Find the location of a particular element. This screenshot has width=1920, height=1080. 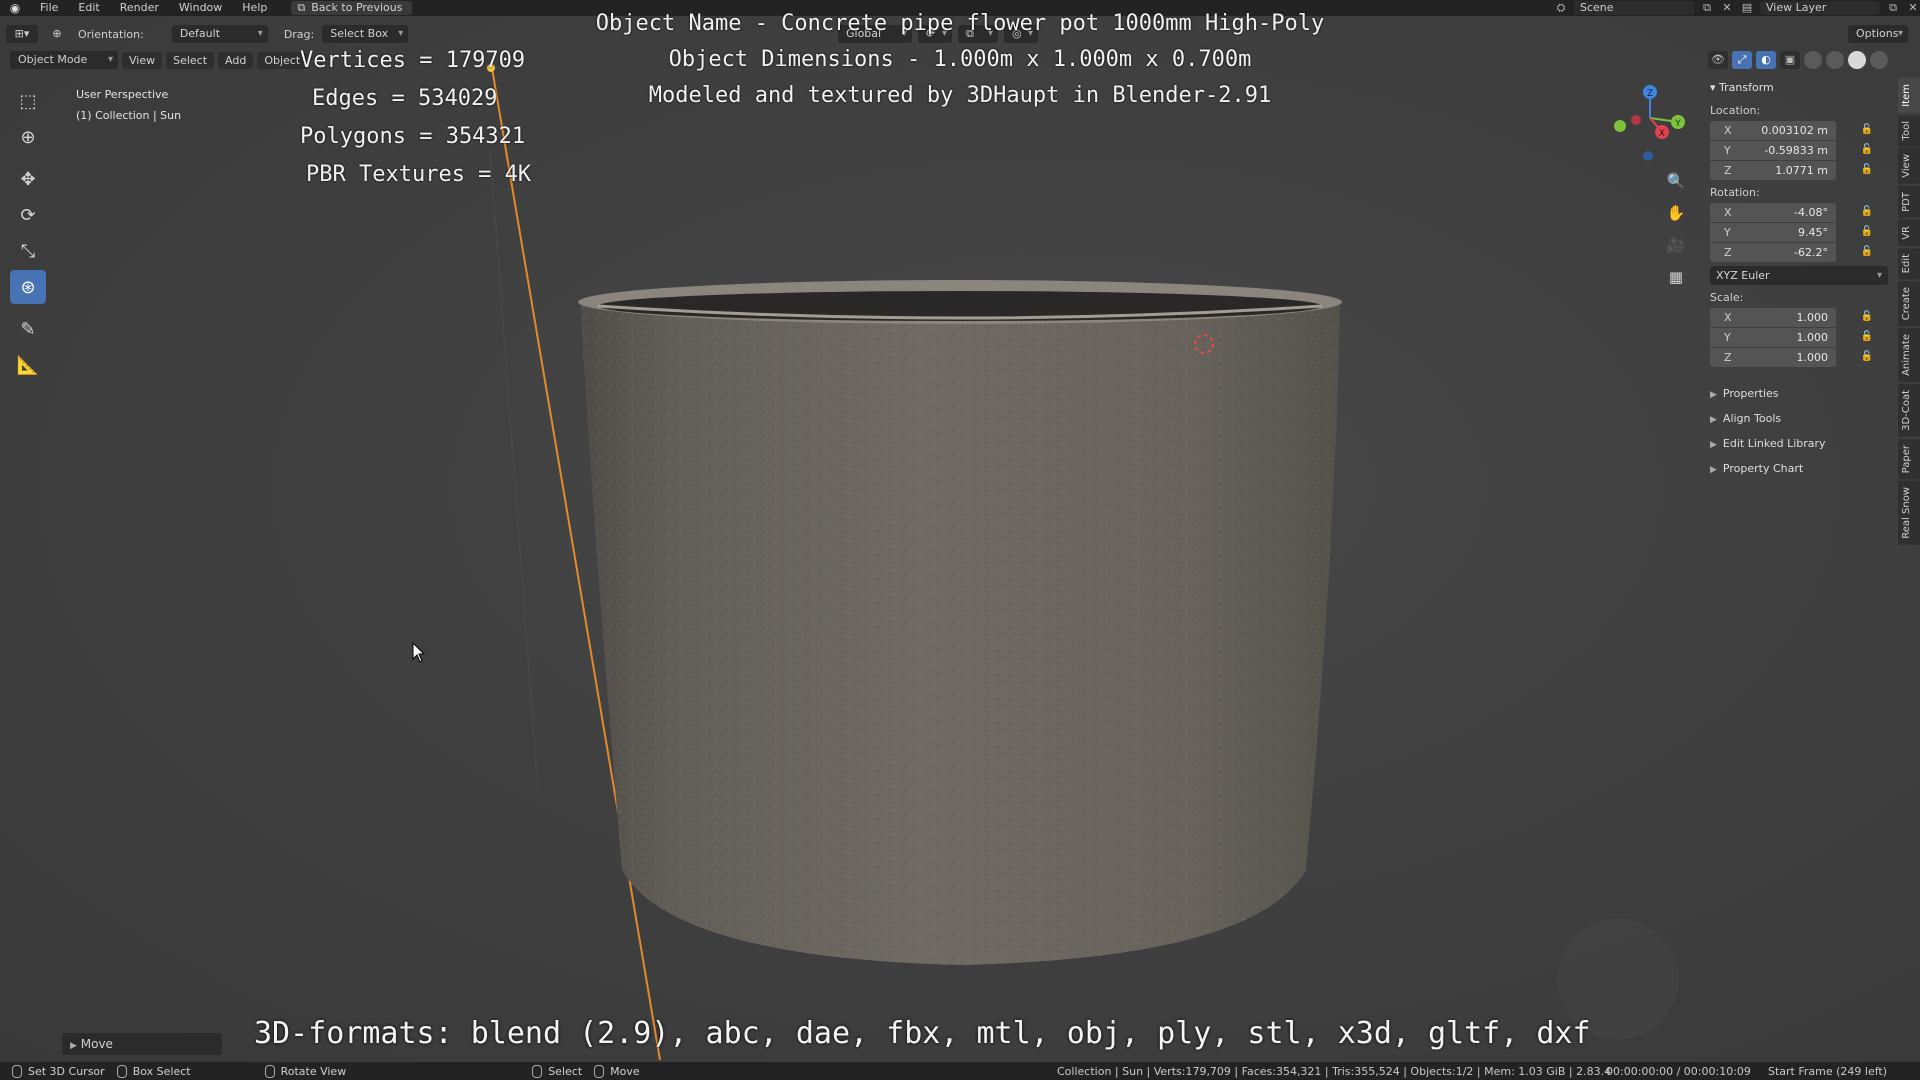

scale-tool-icon: ⤡ is located at coordinates (28, 251).